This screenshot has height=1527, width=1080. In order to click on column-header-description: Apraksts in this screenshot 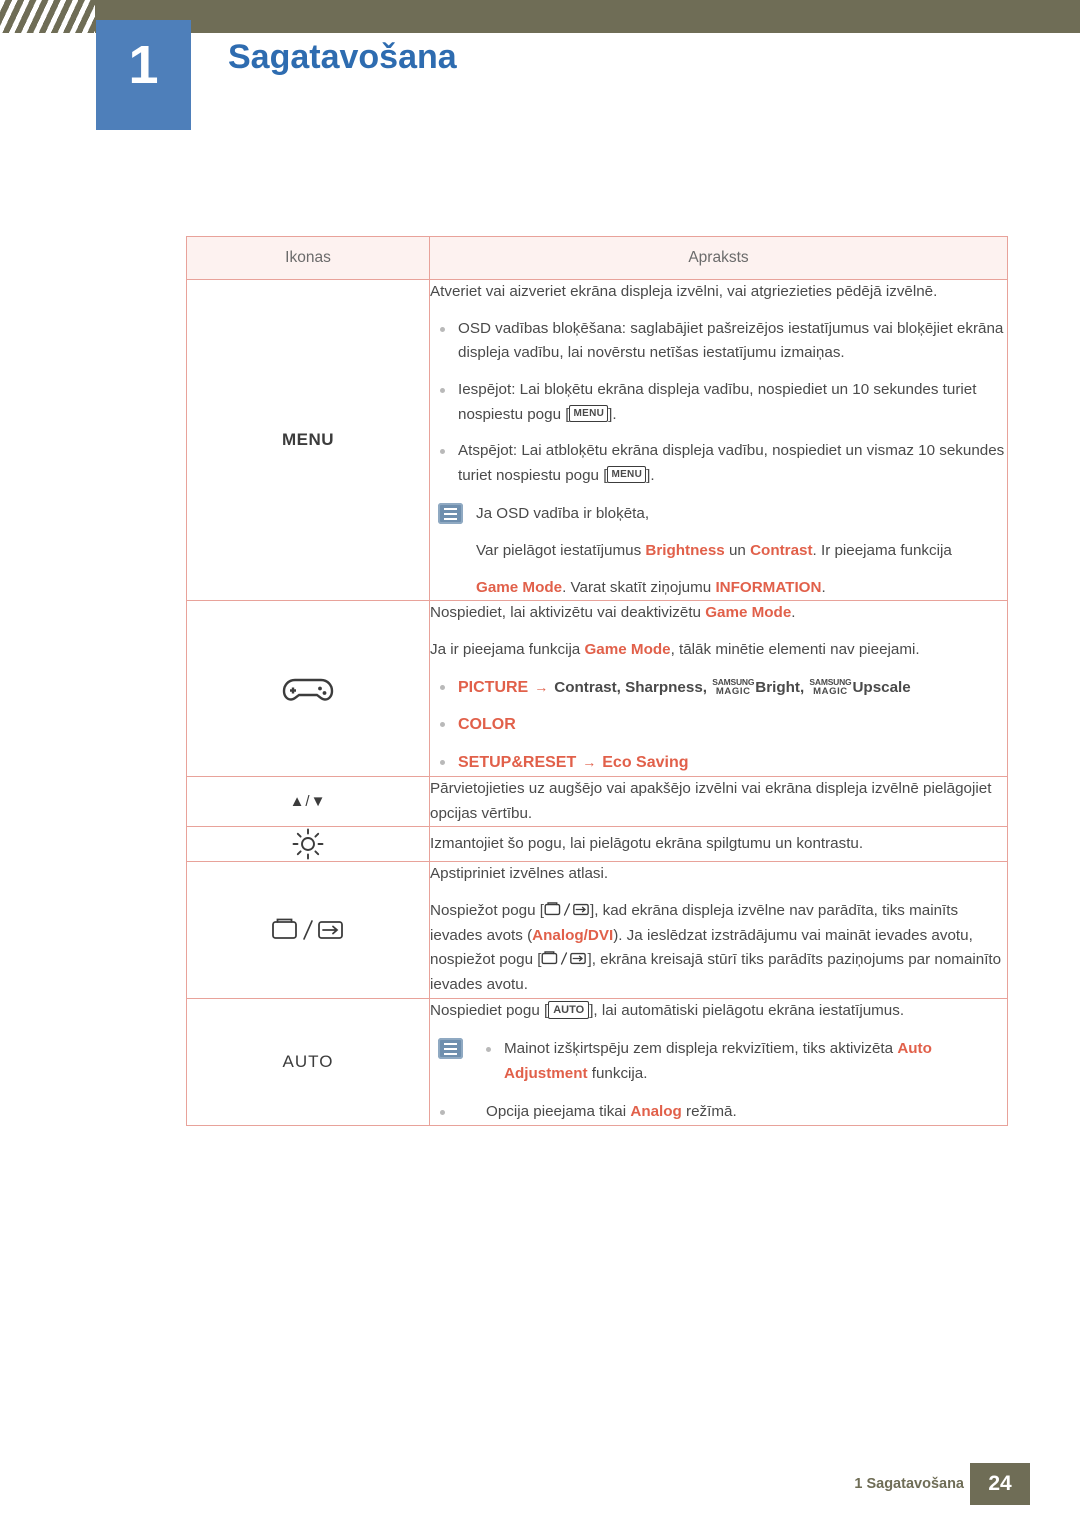, I will do `click(718, 258)`.